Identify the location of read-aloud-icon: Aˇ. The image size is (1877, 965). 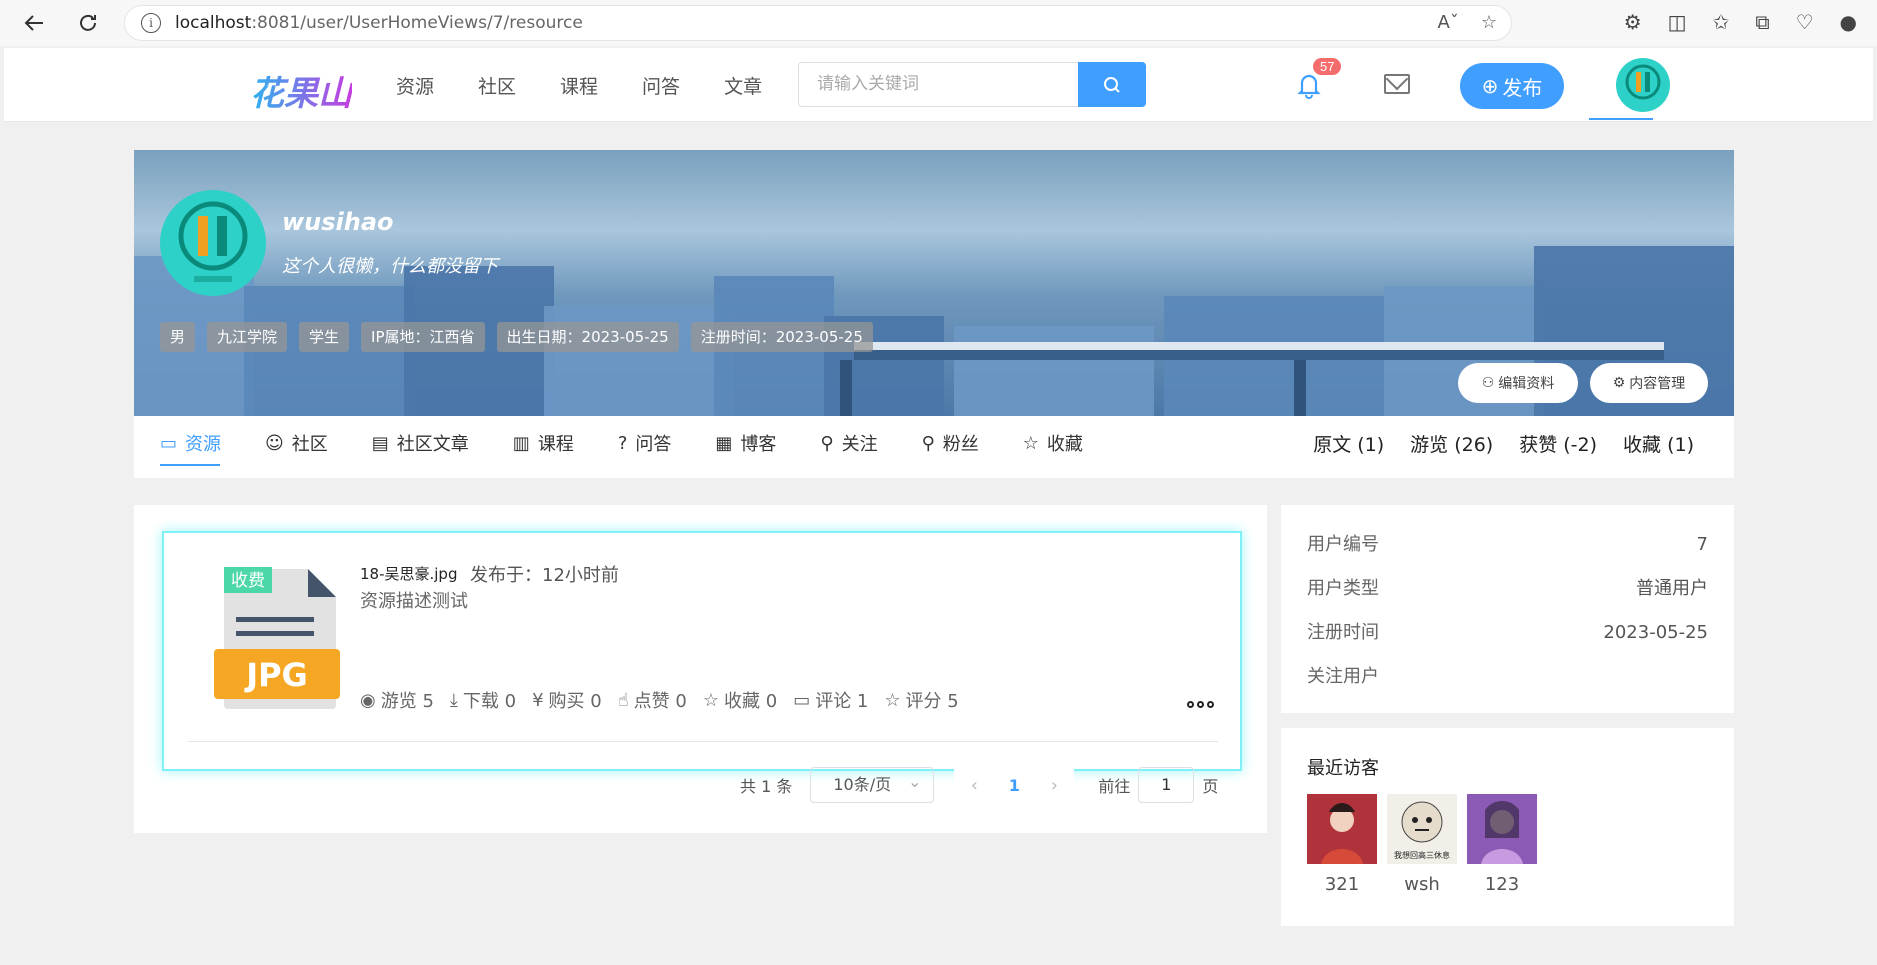
(1448, 22).